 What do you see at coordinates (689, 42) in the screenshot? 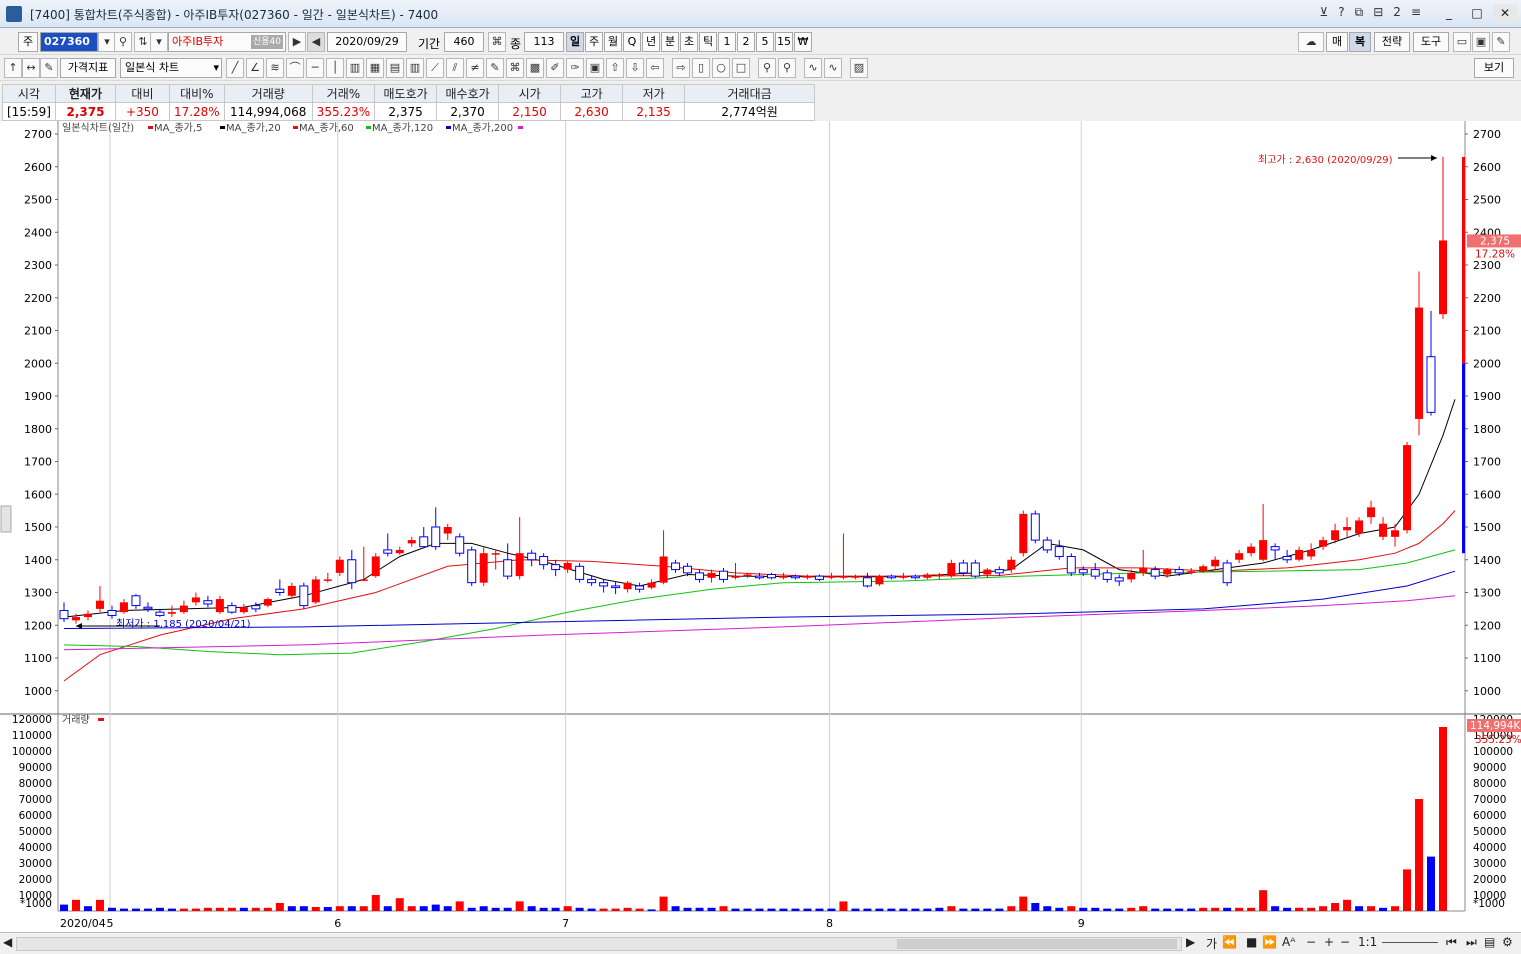
I see `timeframe-6: 초` at bounding box center [689, 42].